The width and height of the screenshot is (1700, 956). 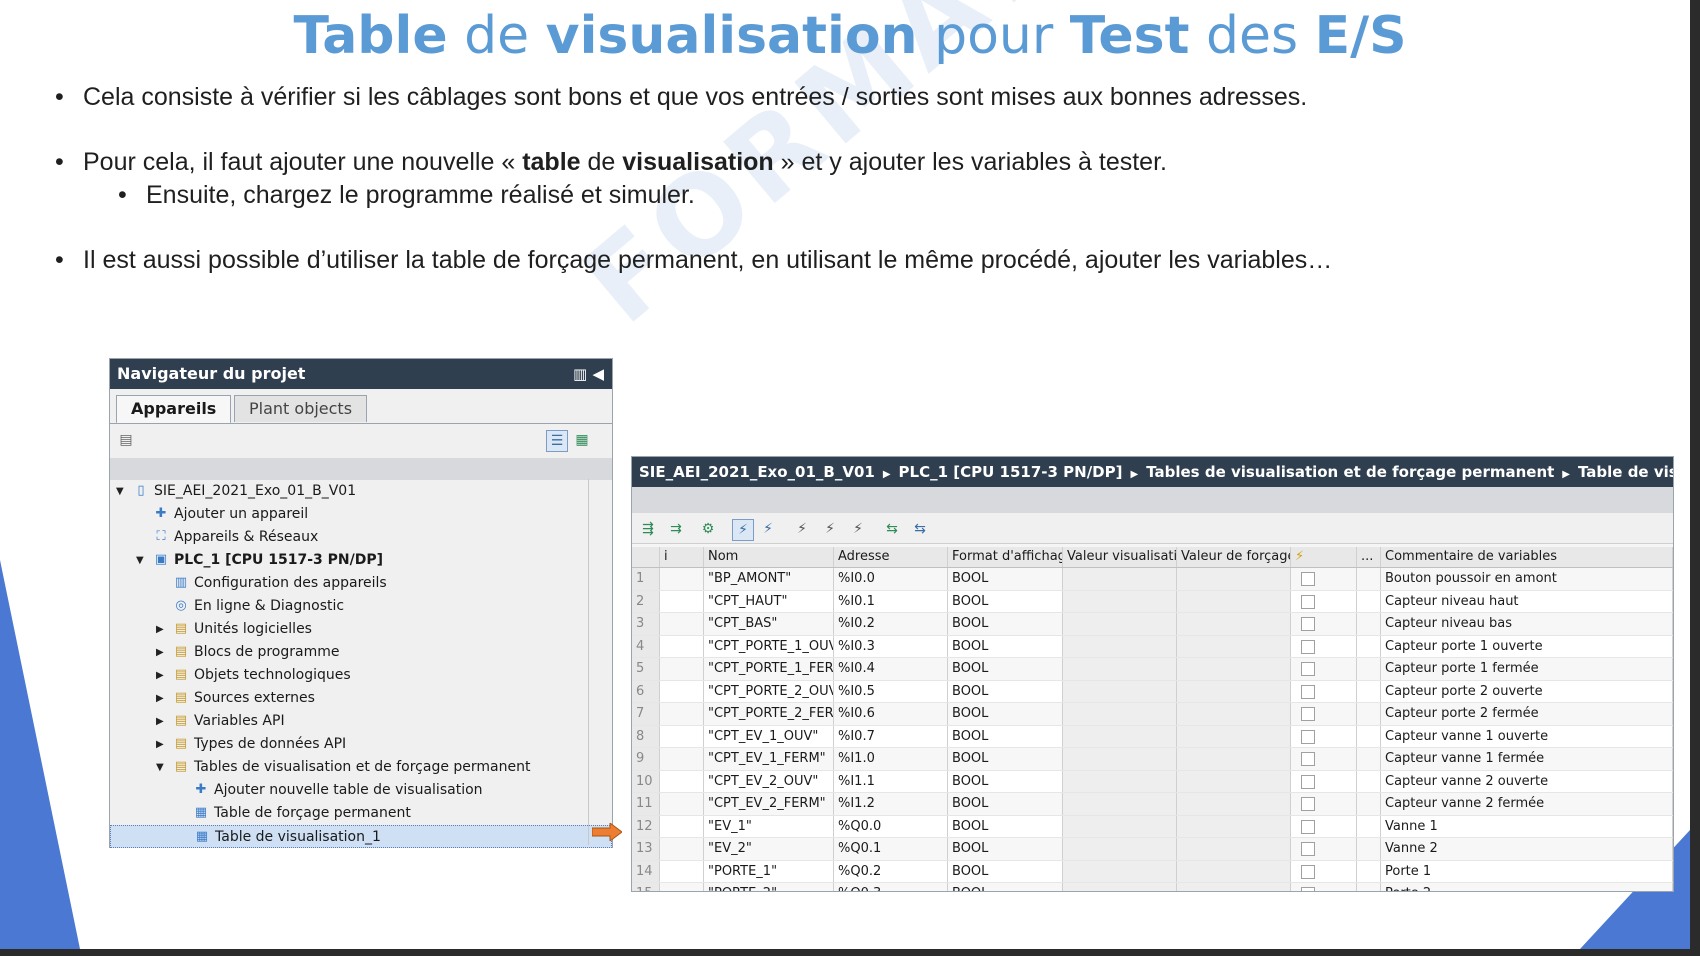 What do you see at coordinates (646, 691) in the screenshot?
I see `row-number: 6` at bounding box center [646, 691].